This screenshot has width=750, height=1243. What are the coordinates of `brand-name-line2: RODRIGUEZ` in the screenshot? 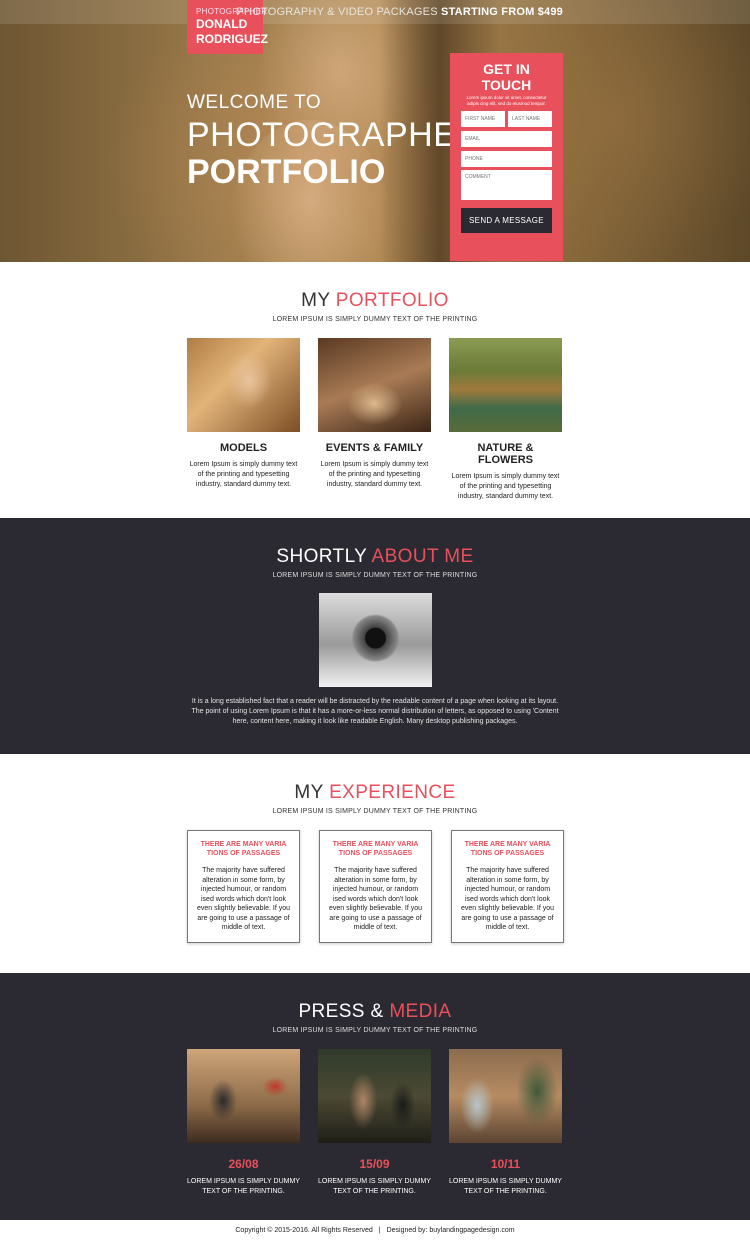 It's located at (232, 39).